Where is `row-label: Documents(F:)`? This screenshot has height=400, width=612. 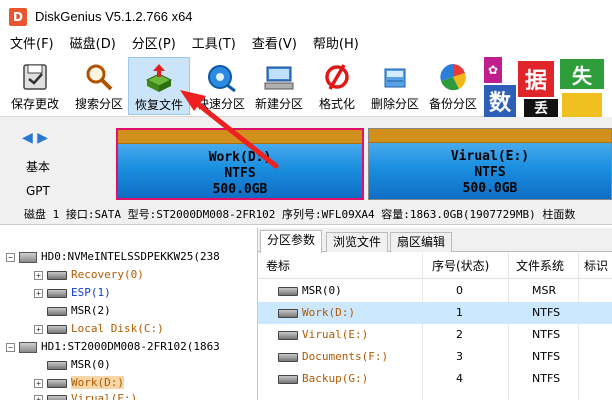
row-label: Documents(F:) is located at coordinates (345, 356).